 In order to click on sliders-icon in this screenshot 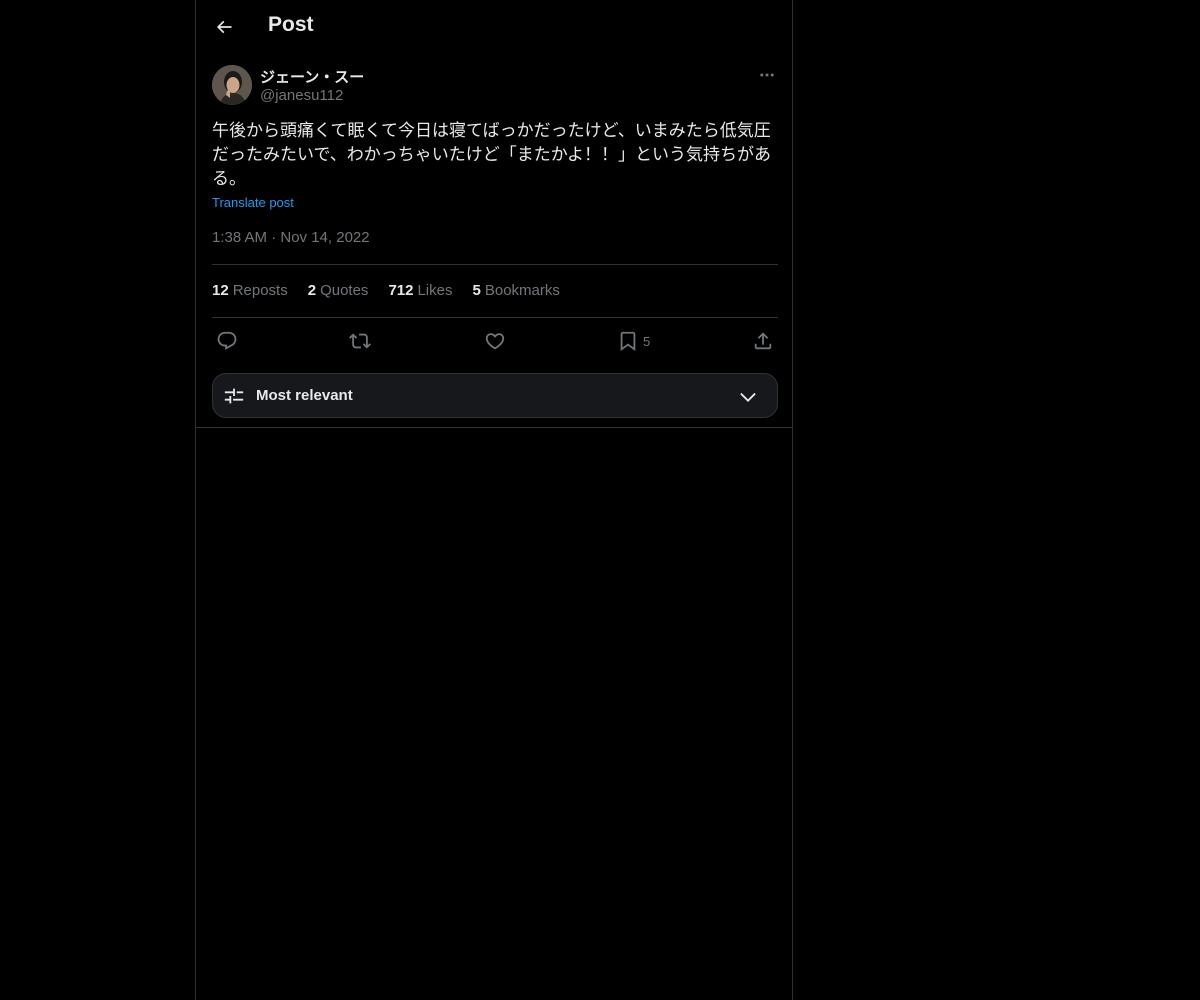, I will do `click(234, 396)`.